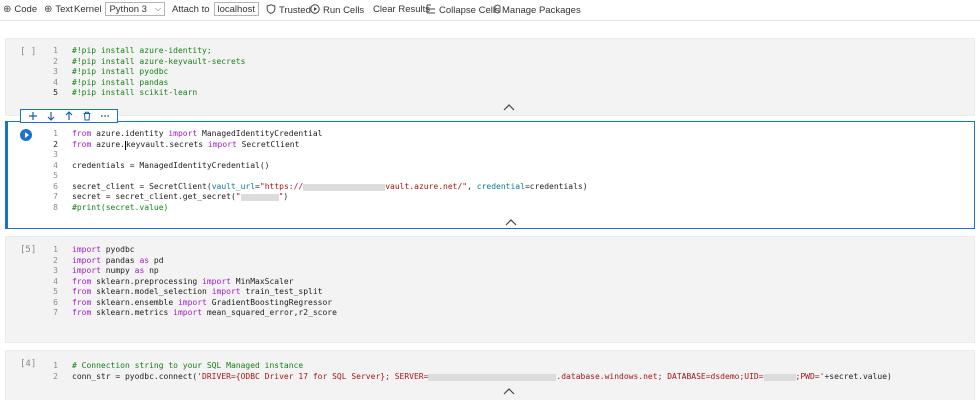  Describe the element at coordinates (541, 10) in the screenshot. I see `manage-packages-label: Manage Packages` at that location.